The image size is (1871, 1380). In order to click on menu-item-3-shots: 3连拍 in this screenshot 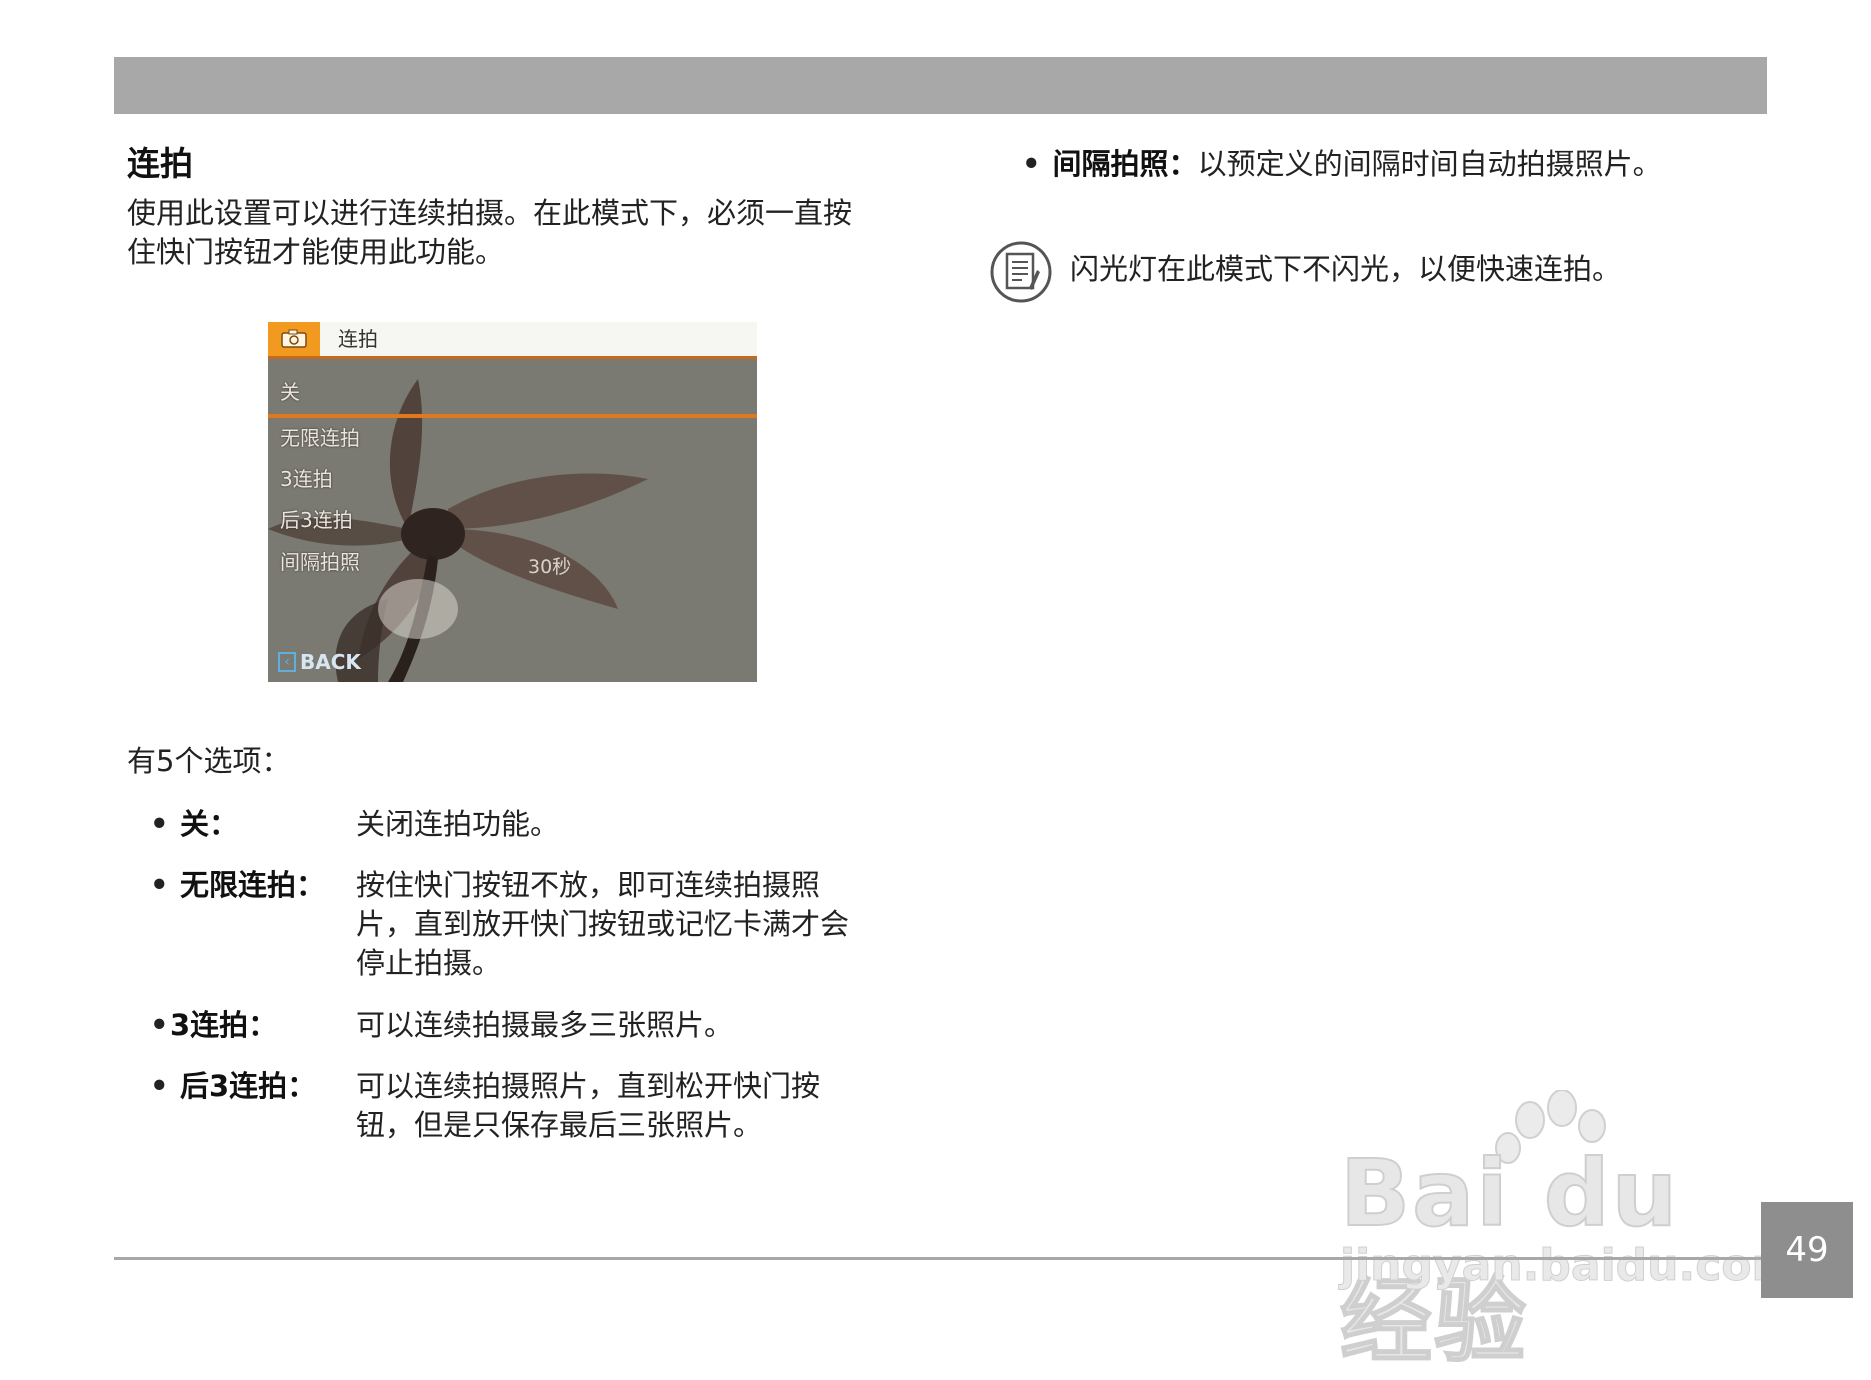, I will do `click(306, 479)`.